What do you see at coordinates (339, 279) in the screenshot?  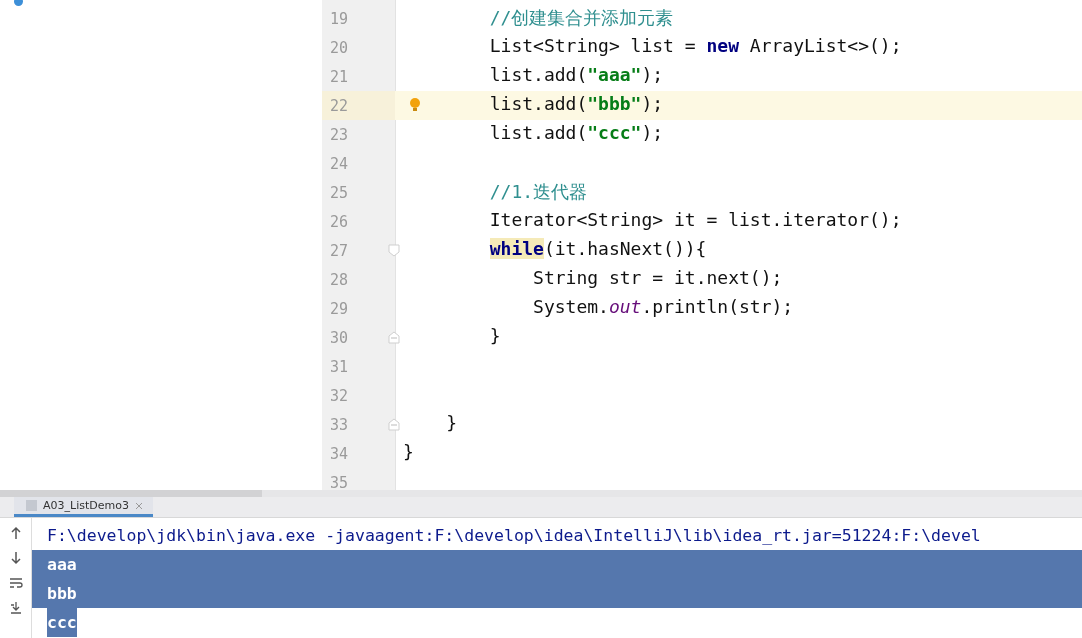 I see `line-number: 28` at bounding box center [339, 279].